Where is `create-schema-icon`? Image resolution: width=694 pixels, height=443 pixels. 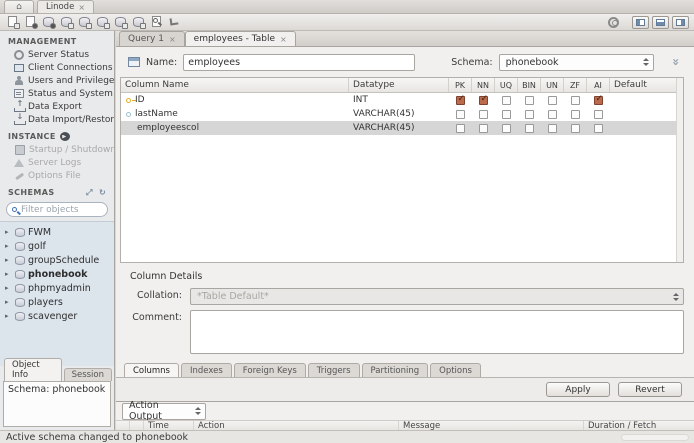
create-schema-icon is located at coordinates (67, 22).